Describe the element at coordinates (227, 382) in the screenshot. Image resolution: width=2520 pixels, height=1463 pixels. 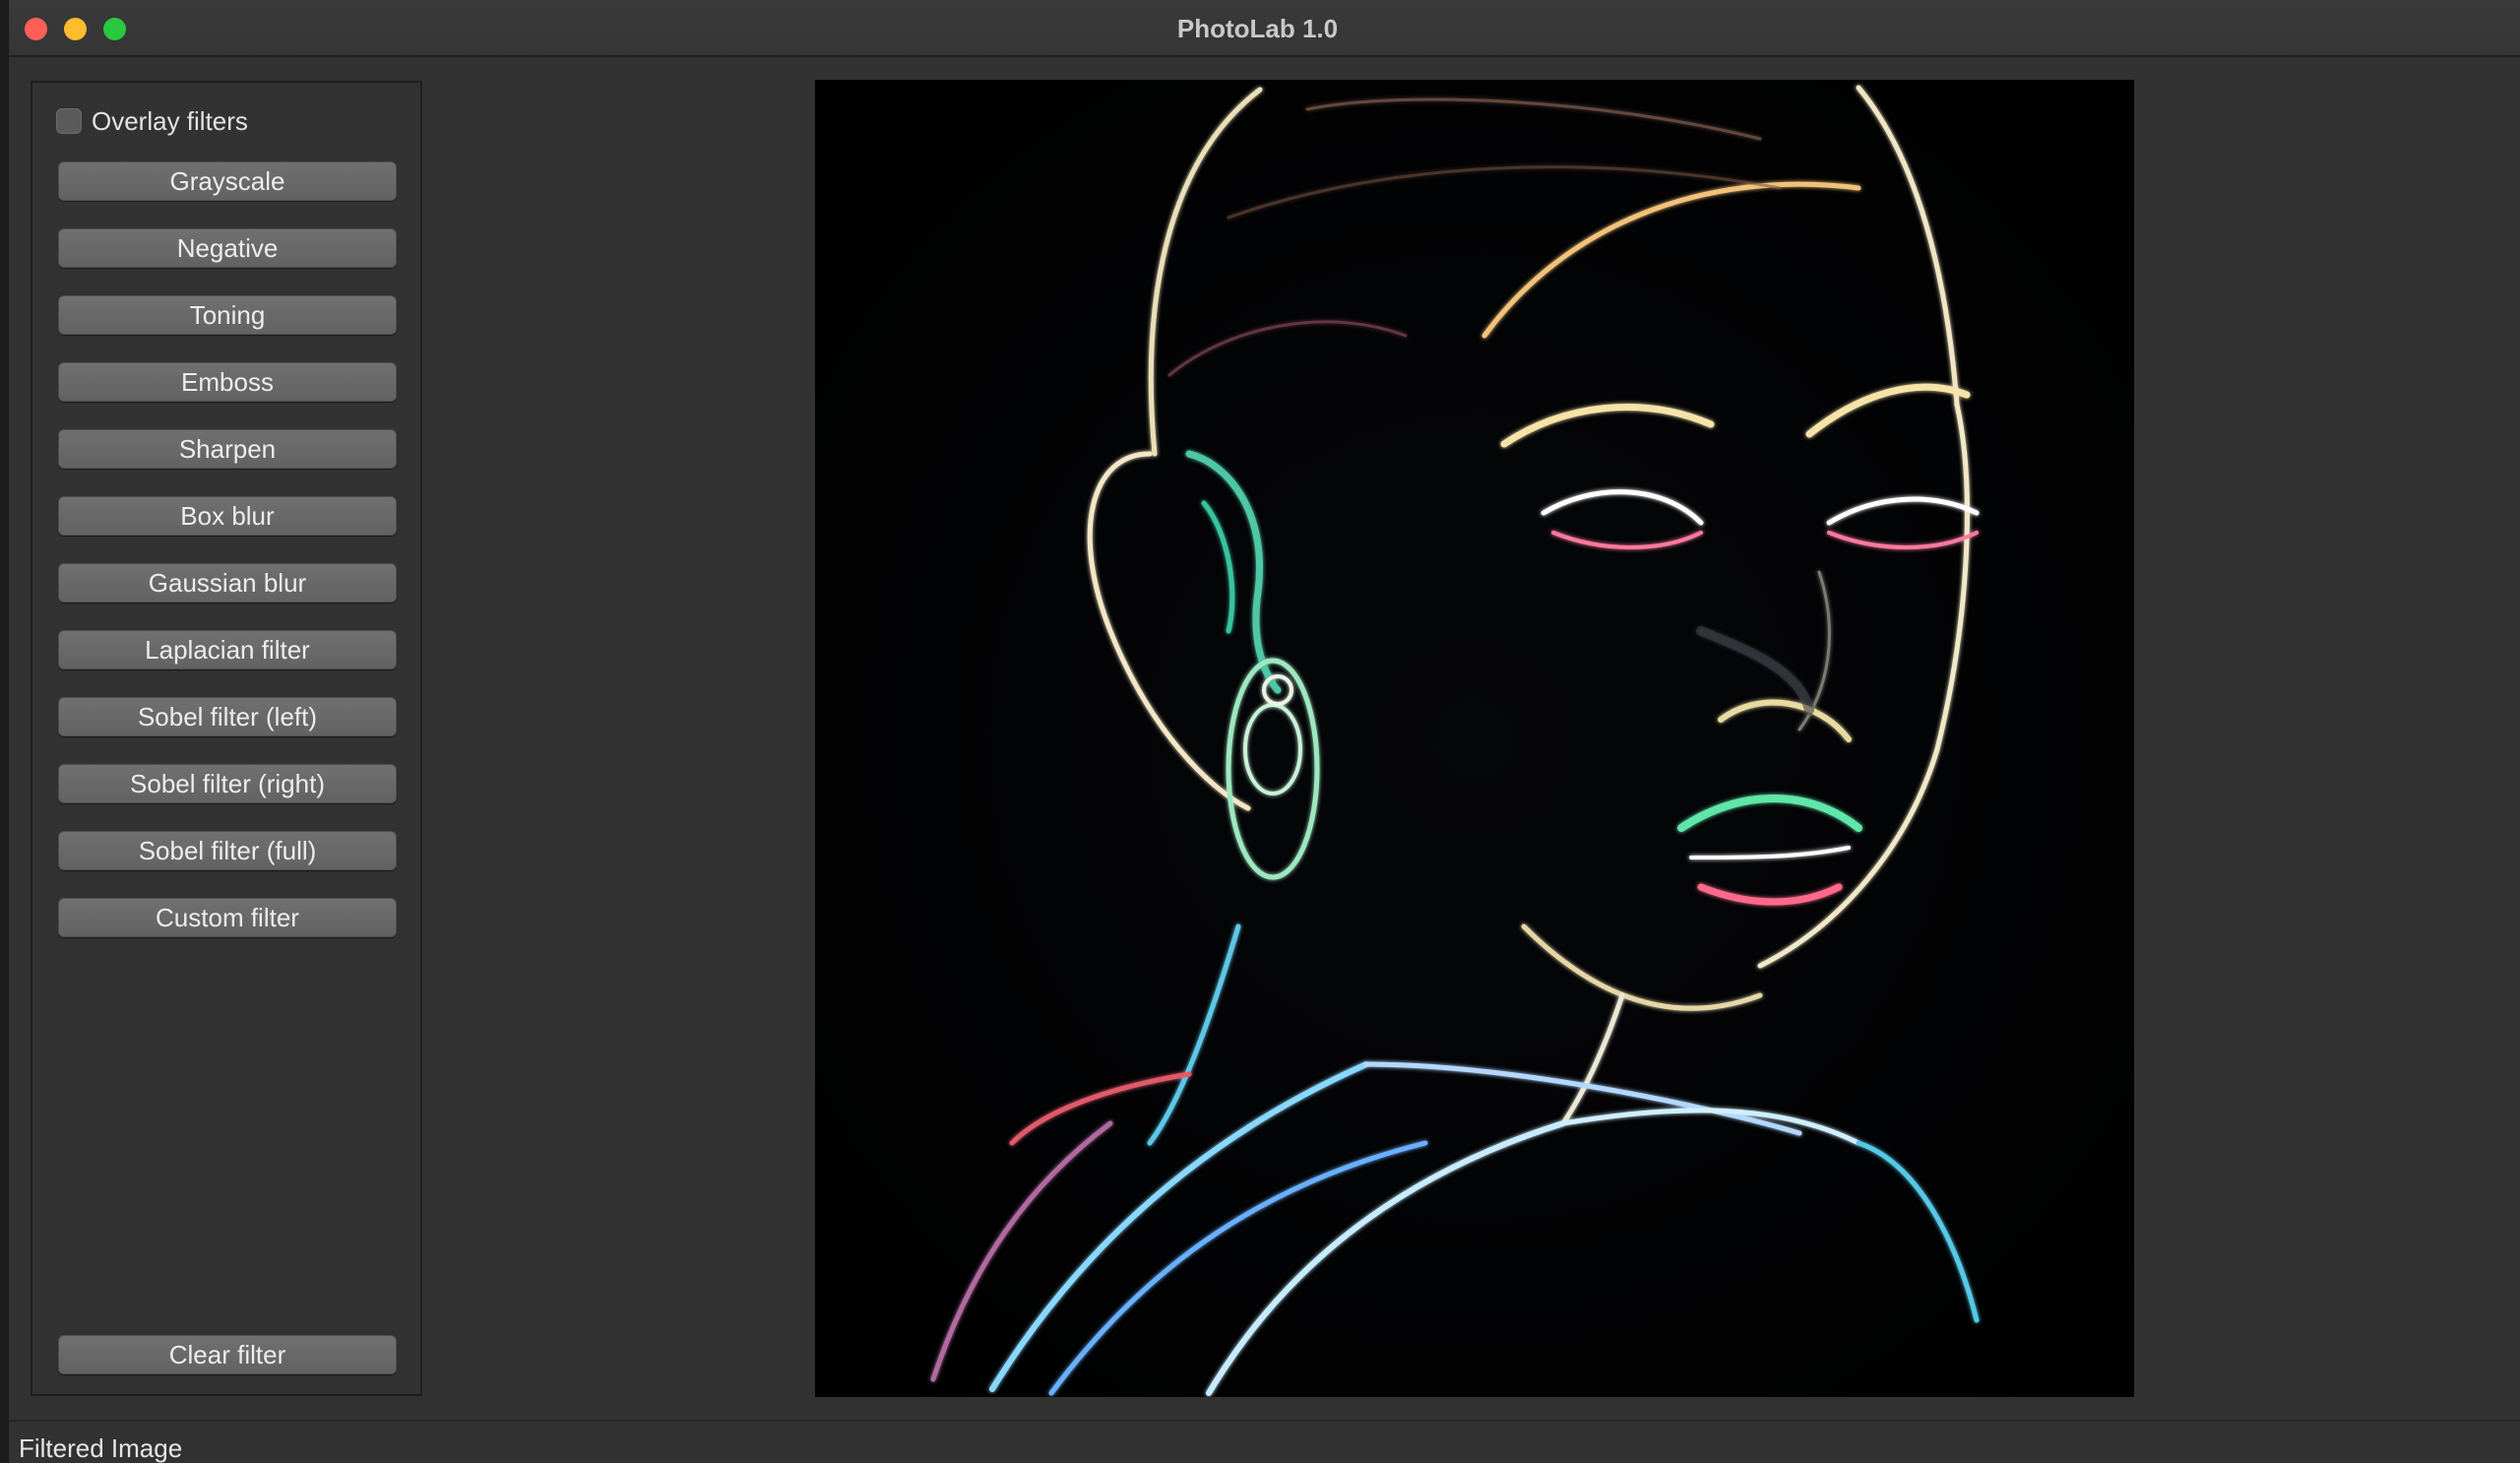
I see `emboss-button: Emboss` at that location.